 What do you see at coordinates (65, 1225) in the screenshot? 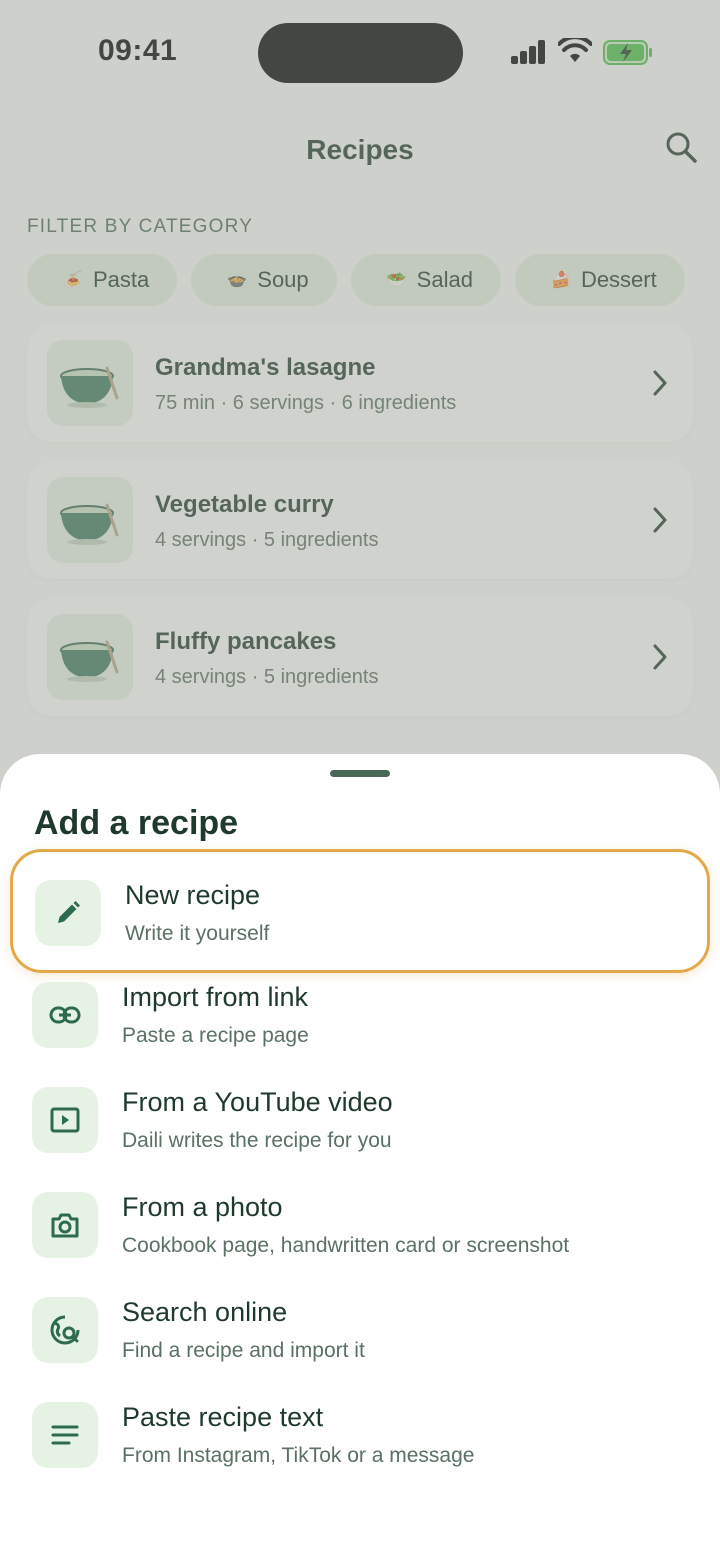
I see `camera-icon` at bounding box center [65, 1225].